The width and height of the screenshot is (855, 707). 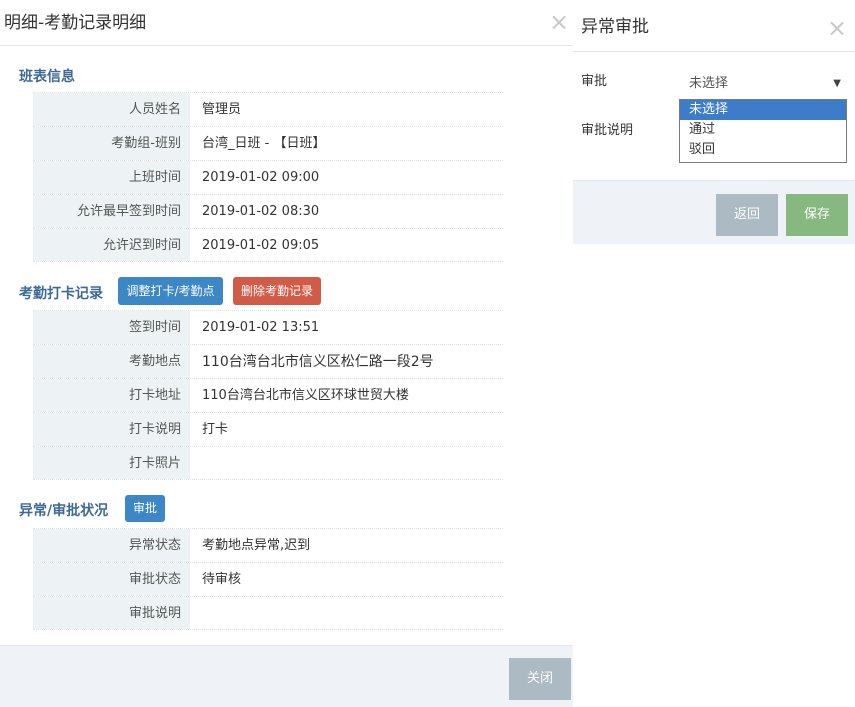 What do you see at coordinates (607, 130) in the screenshot?
I see `approval-note-label: 审批说明` at bounding box center [607, 130].